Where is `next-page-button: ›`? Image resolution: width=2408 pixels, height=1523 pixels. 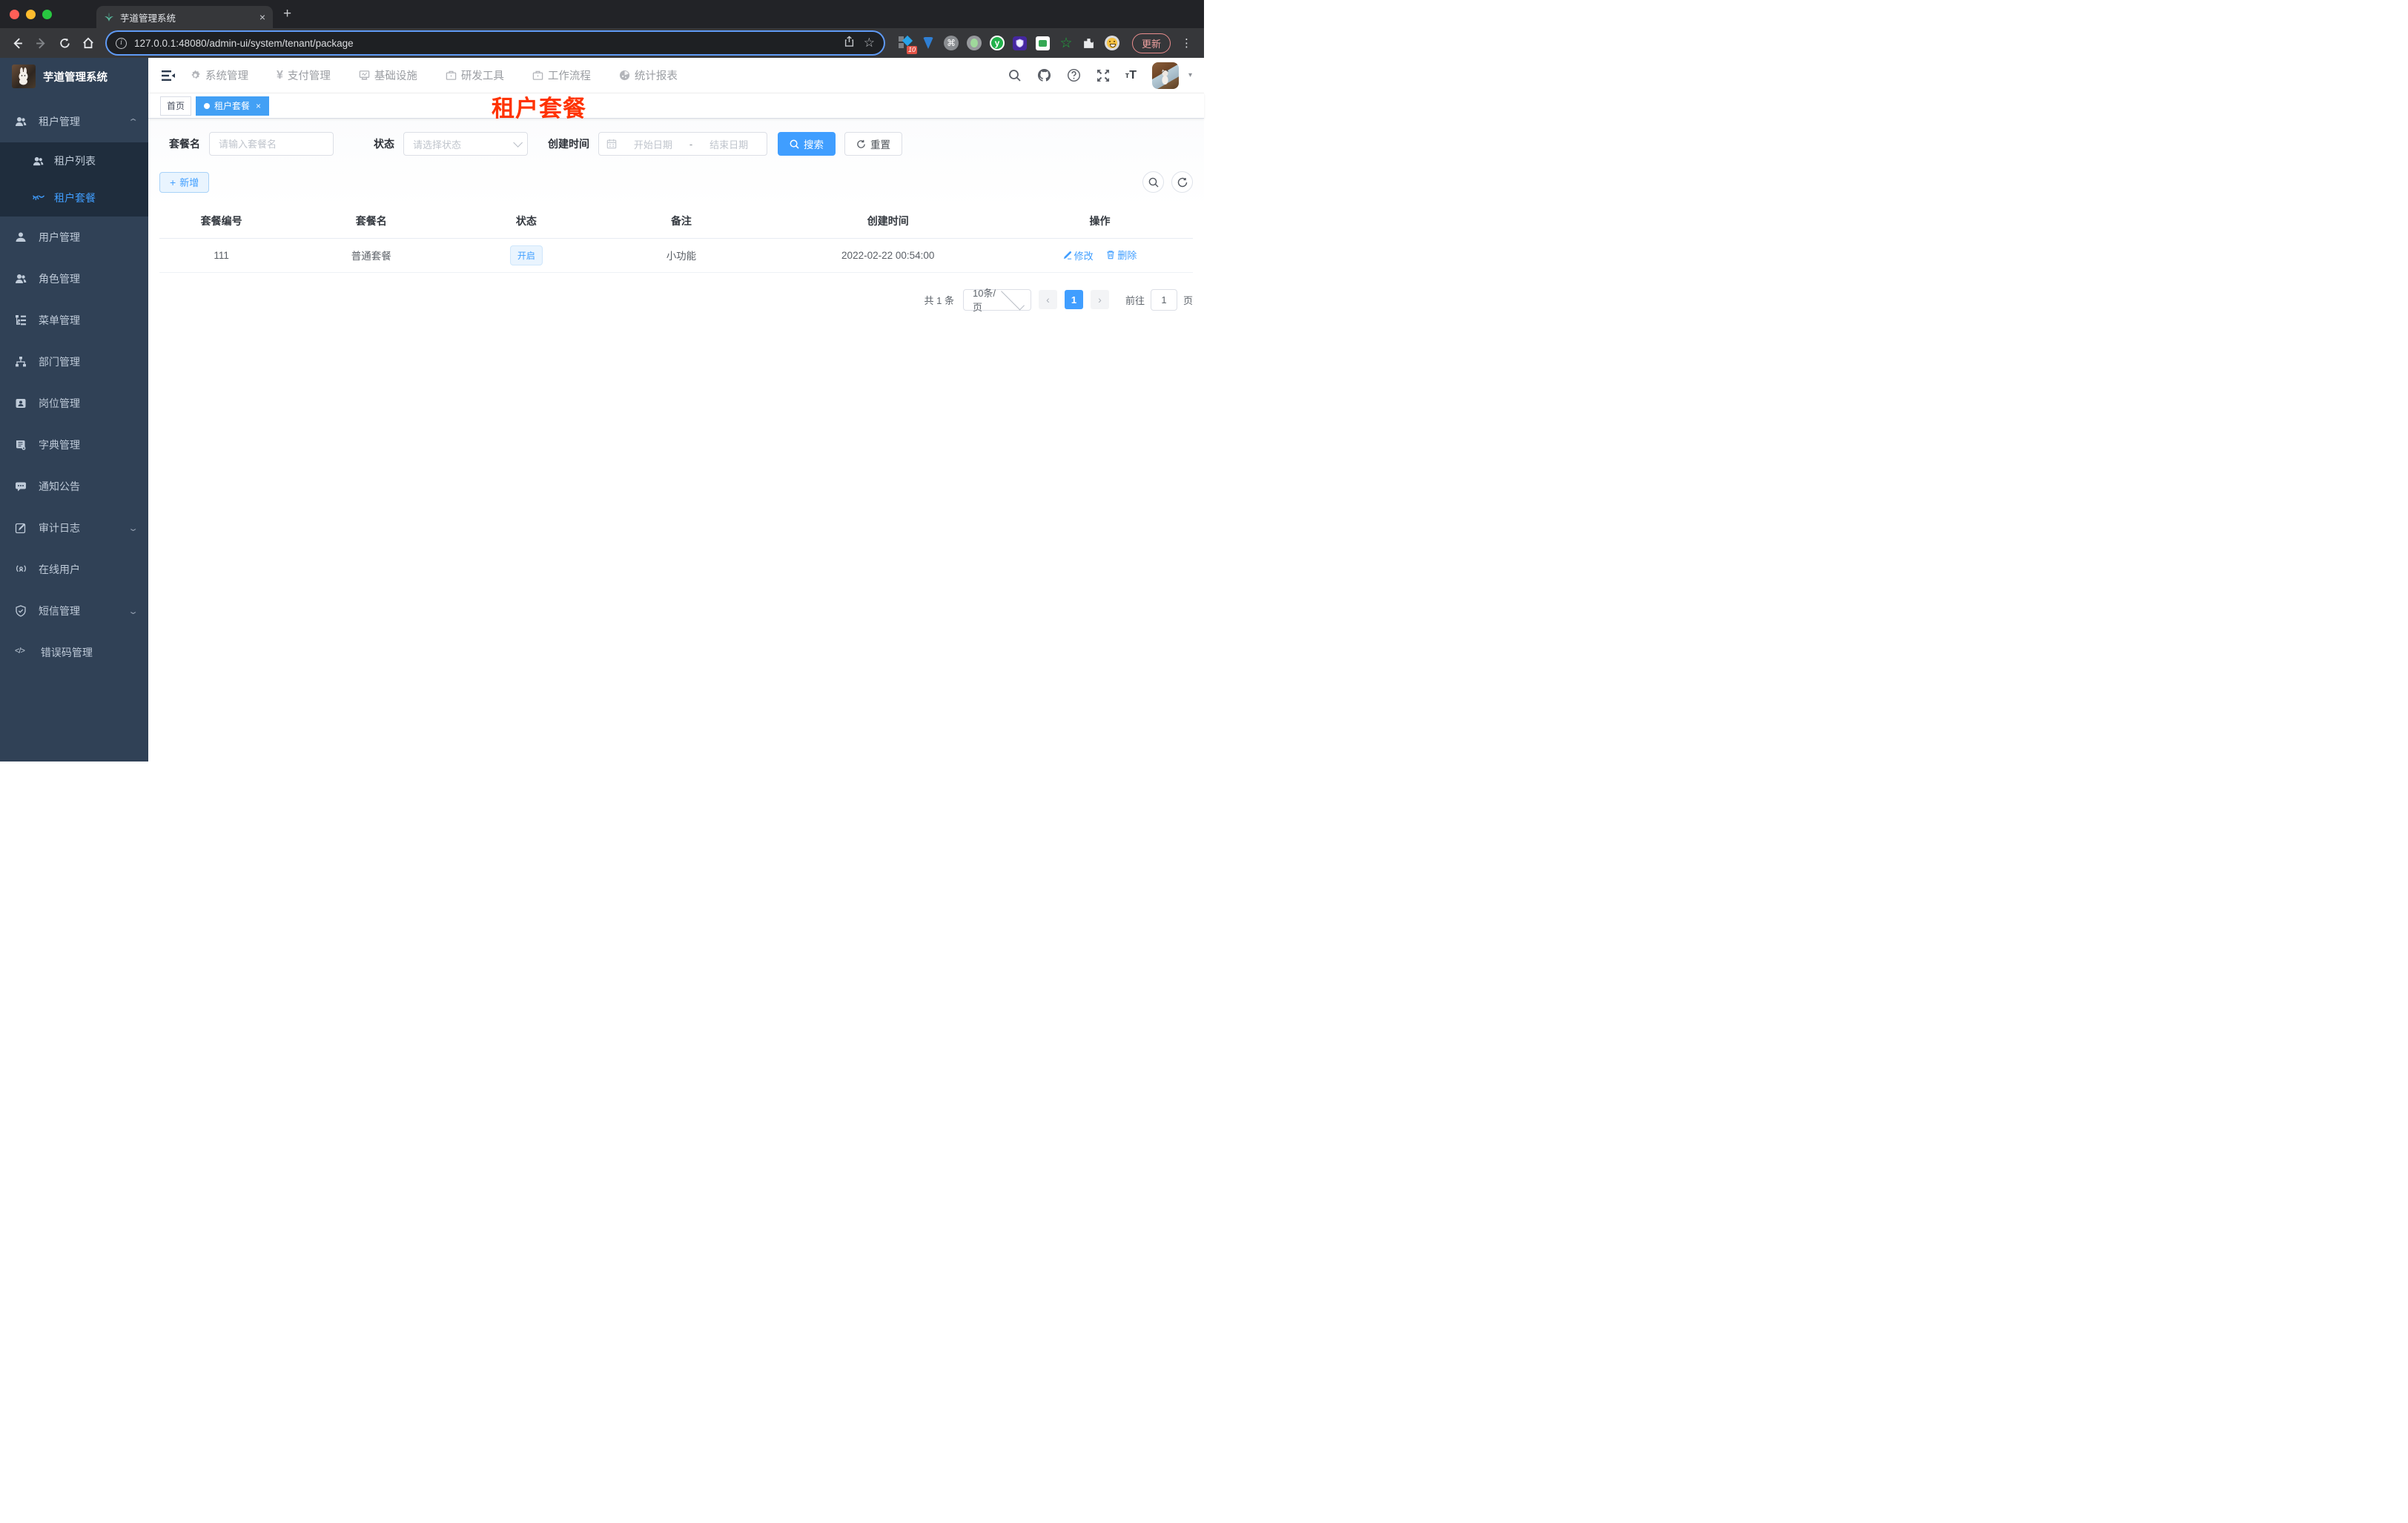 next-page-button: › is located at coordinates (1099, 299).